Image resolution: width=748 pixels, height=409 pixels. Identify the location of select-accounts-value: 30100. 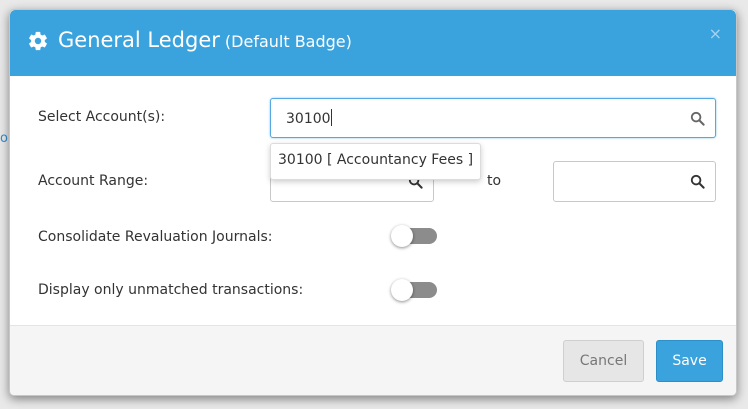
(308, 119).